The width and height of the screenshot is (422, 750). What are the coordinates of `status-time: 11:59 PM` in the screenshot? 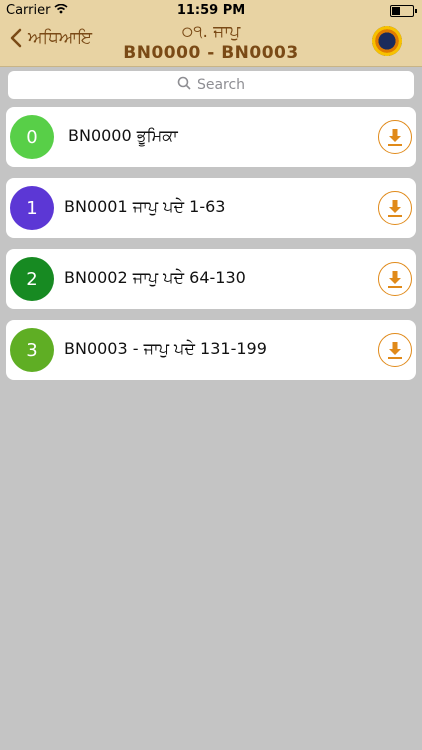 It's located at (211, 10).